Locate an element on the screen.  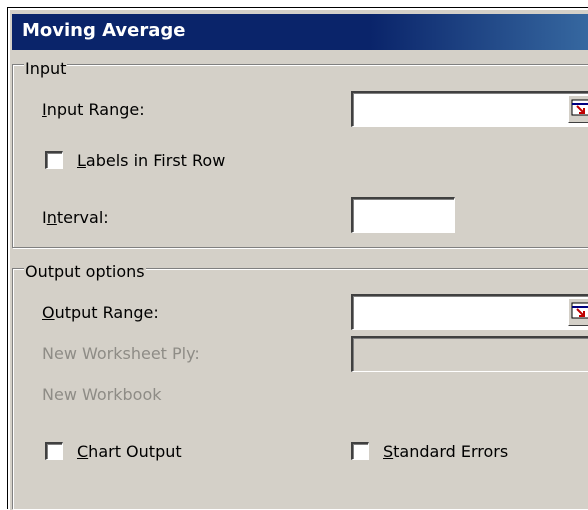
new-worksheet-ply-field is located at coordinates (469, 354).